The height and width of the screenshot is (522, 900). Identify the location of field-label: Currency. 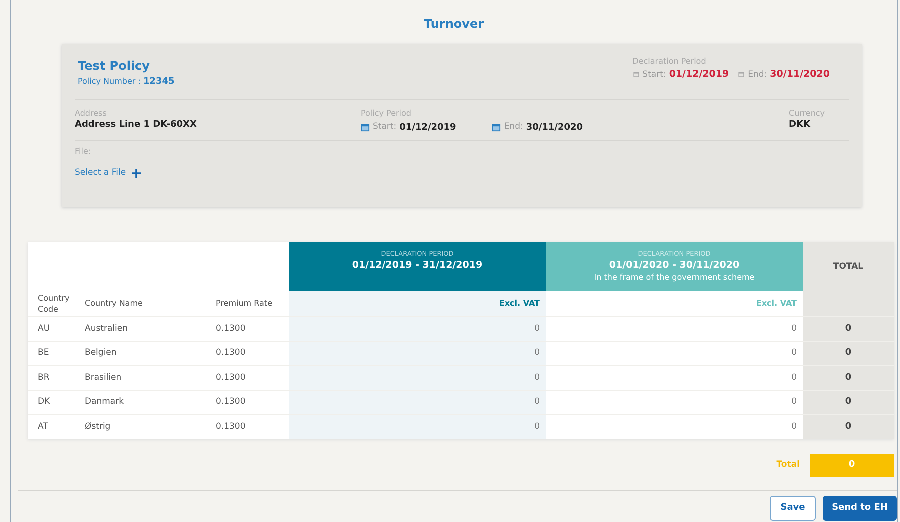
(807, 113).